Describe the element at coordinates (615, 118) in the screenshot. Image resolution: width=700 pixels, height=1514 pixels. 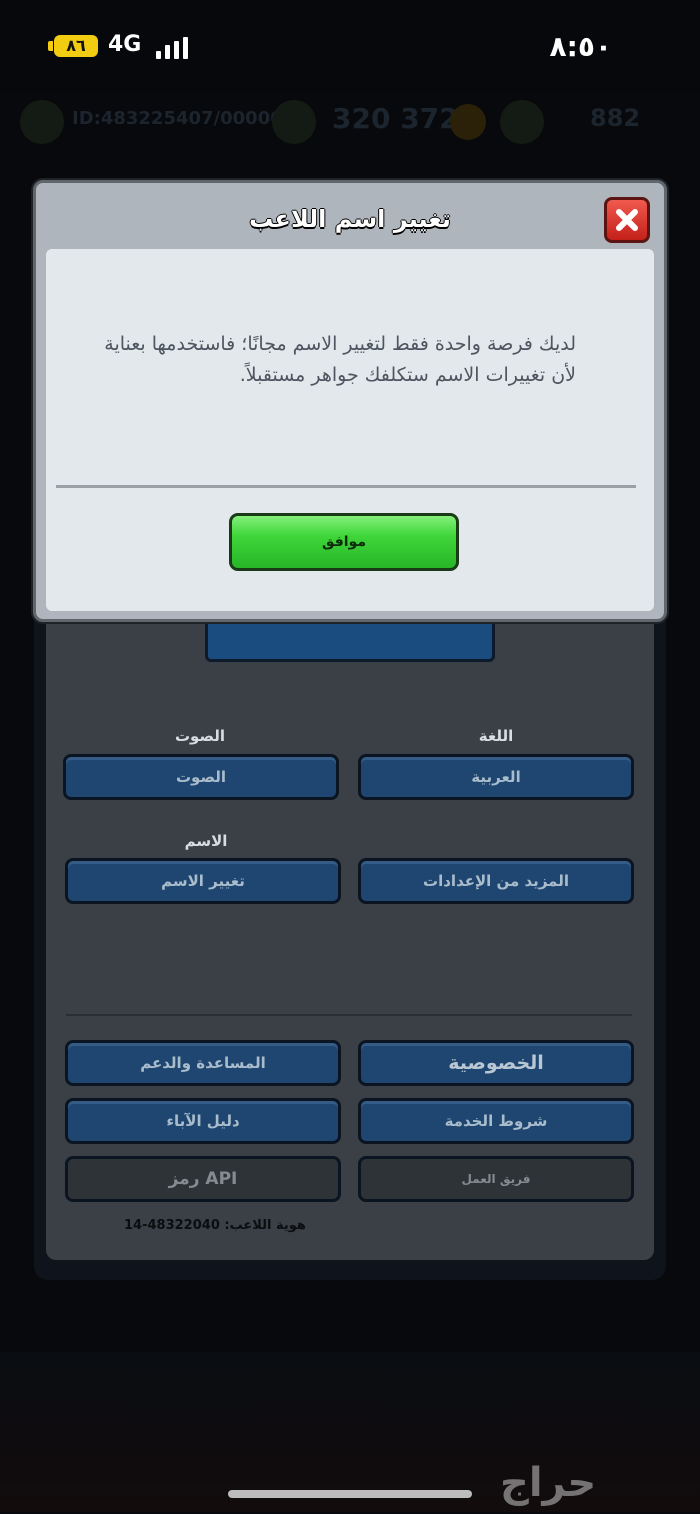
I see `hud-right-count: 882` at that location.